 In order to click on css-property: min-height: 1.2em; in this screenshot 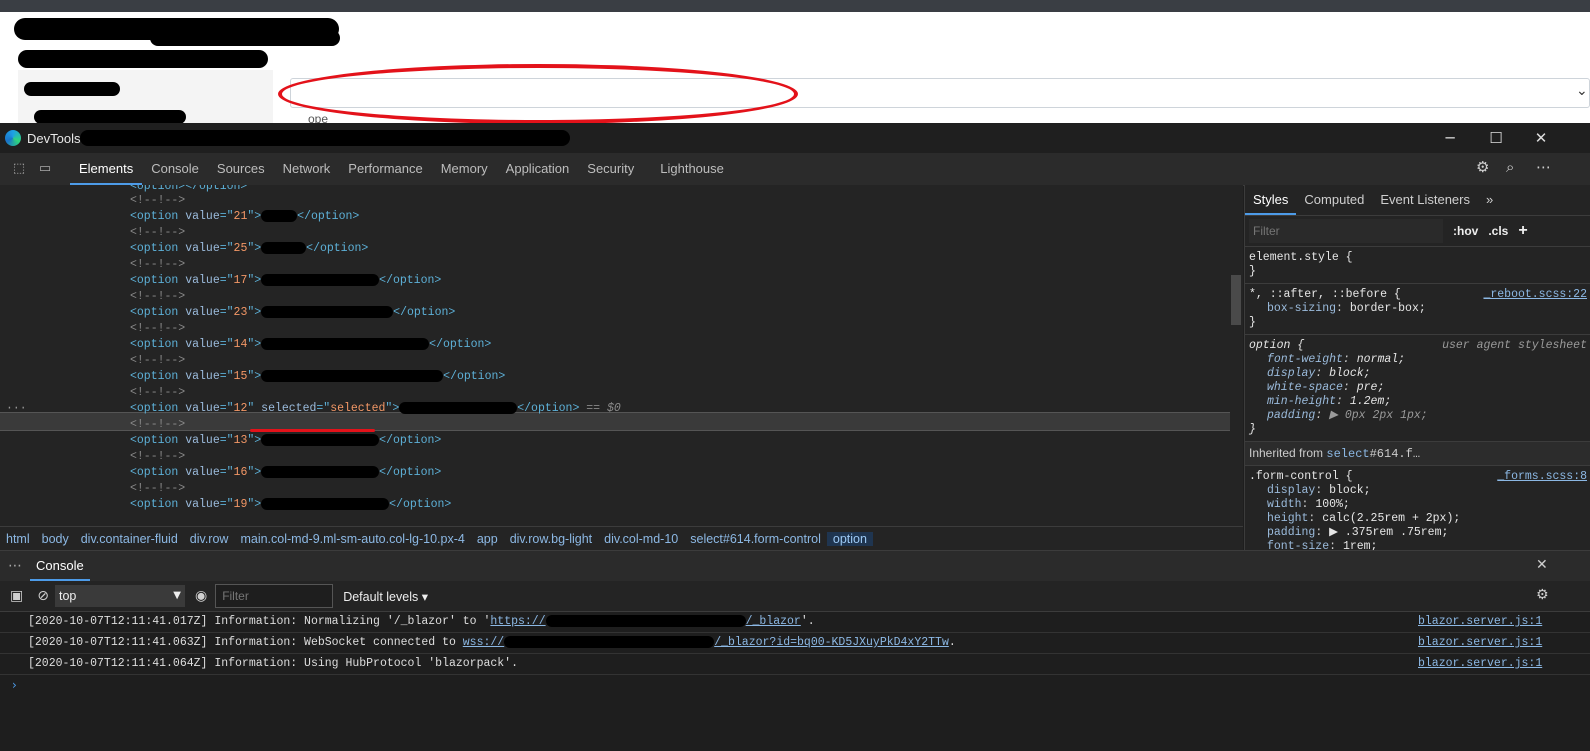, I will do `click(1418, 402)`.